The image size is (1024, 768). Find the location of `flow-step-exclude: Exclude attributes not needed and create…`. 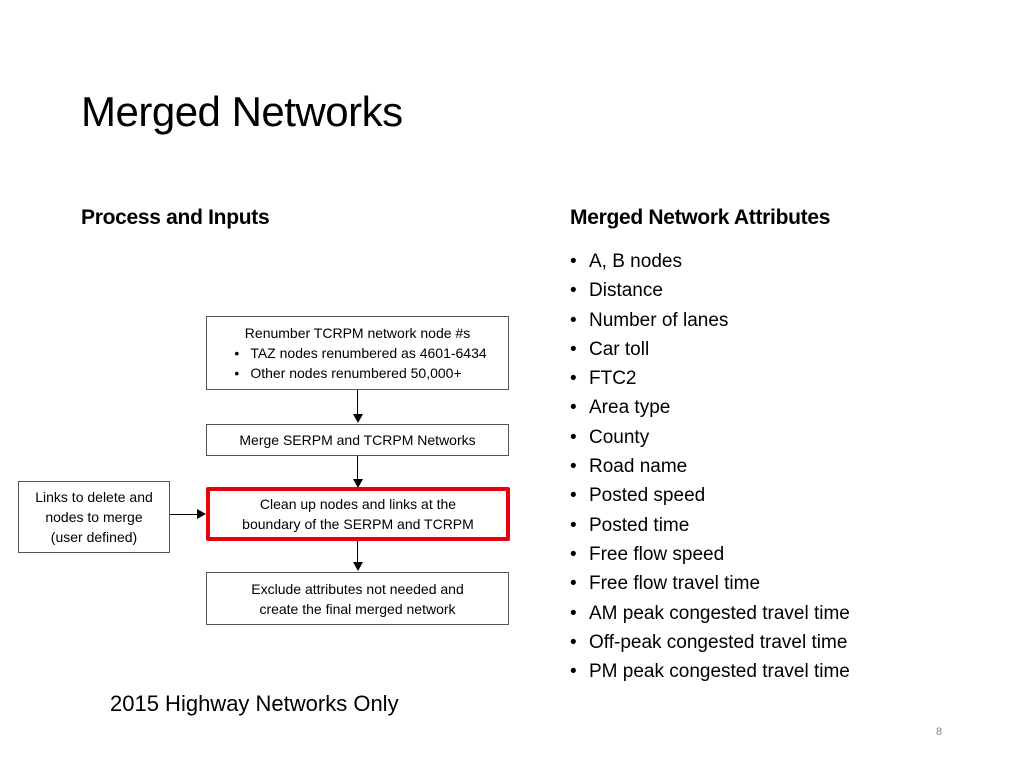

flow-step-exclude: Exclude attributes not needed and create… is located at coordinates (357, 598).